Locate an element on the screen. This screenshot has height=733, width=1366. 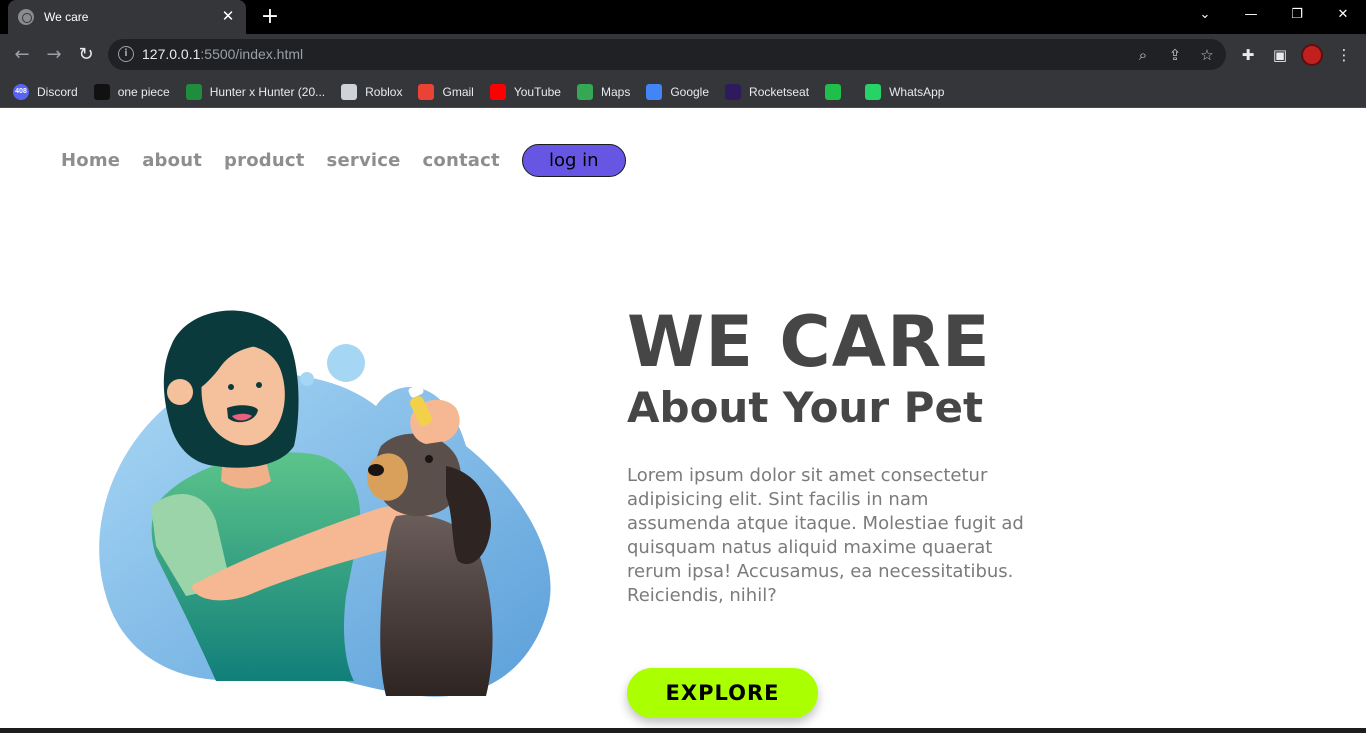
discord-icon: 408 is located at coordinates (21, 91).